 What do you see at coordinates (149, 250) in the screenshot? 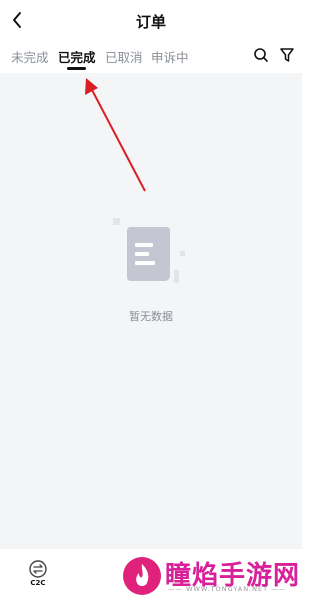
I see `document-icon` at bounding box center [149, 250].